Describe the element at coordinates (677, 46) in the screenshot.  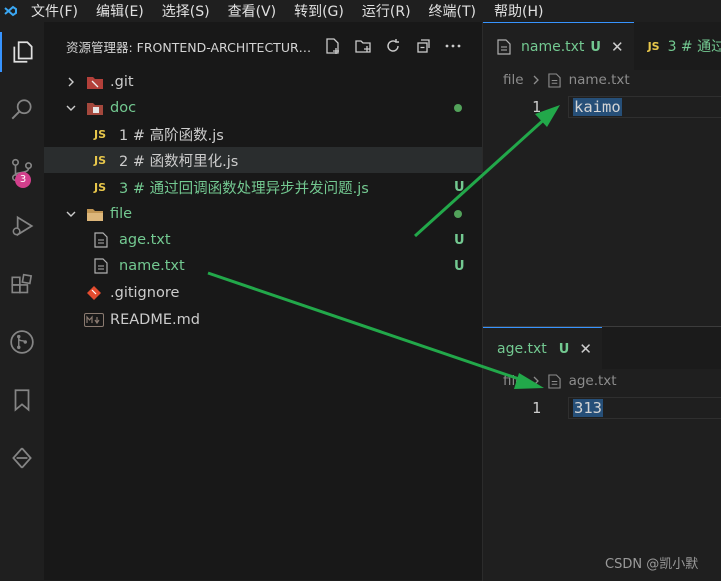
I see `tab-js-3: JS 3 # 通过` at that location.